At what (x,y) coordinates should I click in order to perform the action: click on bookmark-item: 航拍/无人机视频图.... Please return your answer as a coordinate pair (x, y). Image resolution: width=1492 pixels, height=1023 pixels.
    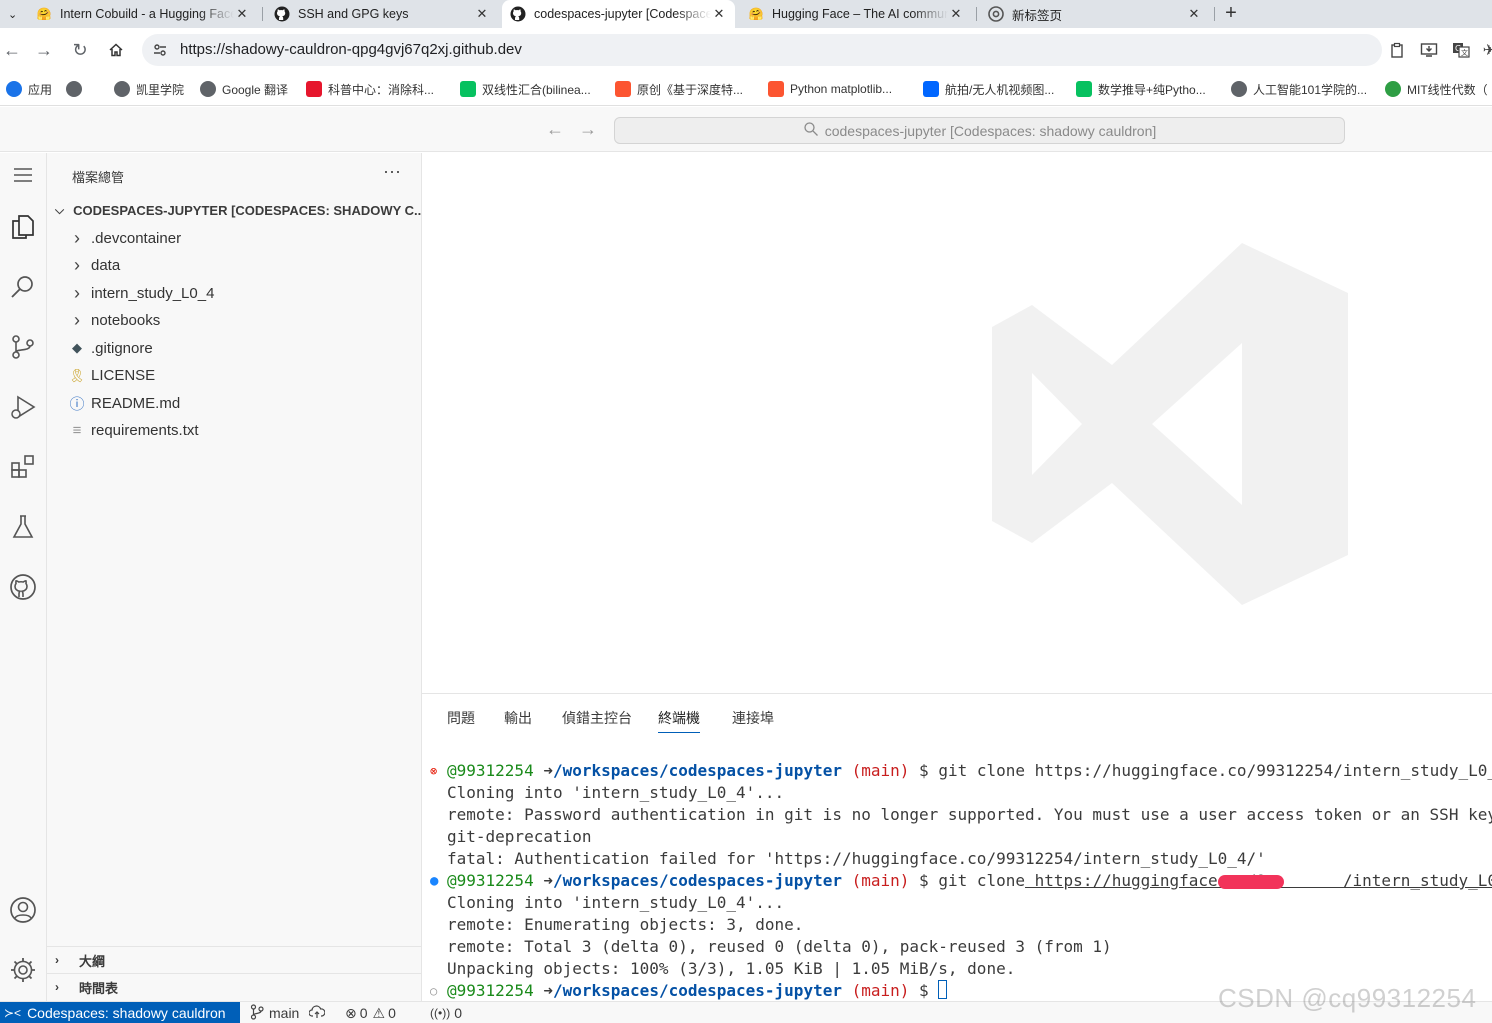
    Looking at the image, I should click on (988, 89).